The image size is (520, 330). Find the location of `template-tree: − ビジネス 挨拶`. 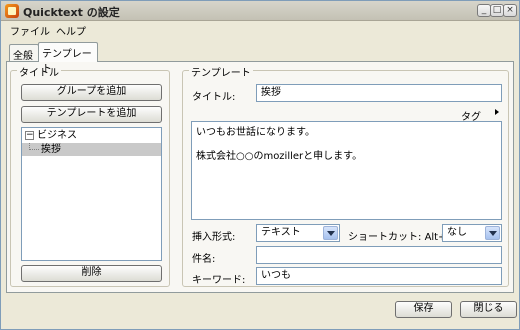

template-tree: − ビジネス 挨拶 is located at coordinates (91, 194).